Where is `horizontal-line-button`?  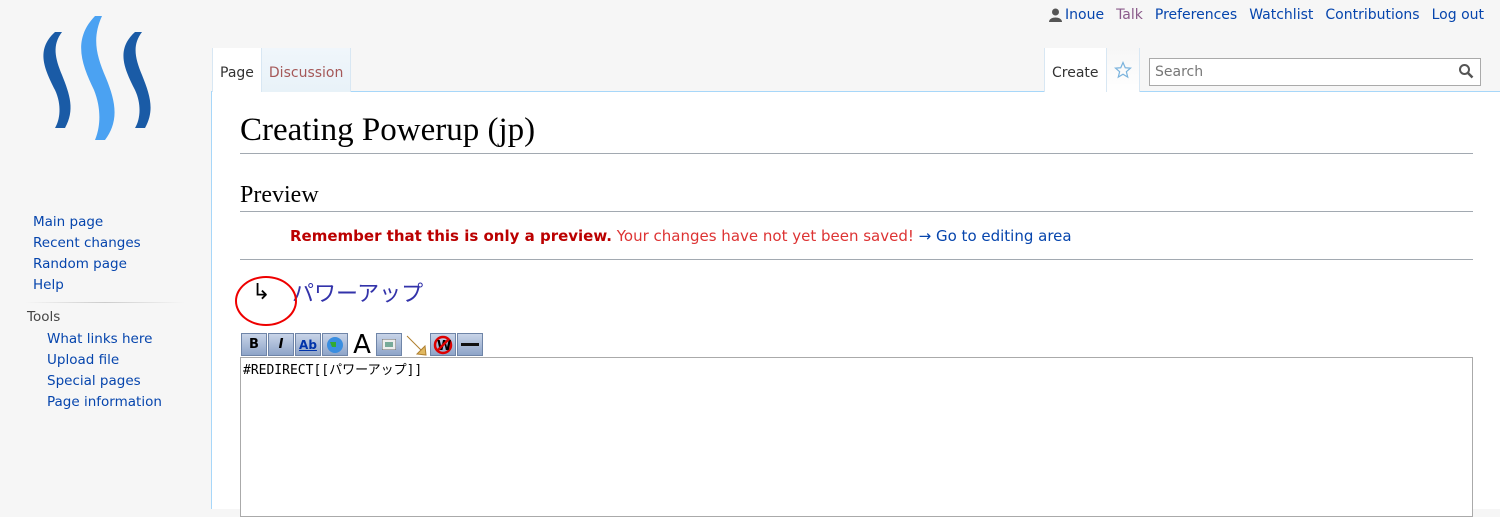 horizontal-line-button is located at coordinates (470, 344).